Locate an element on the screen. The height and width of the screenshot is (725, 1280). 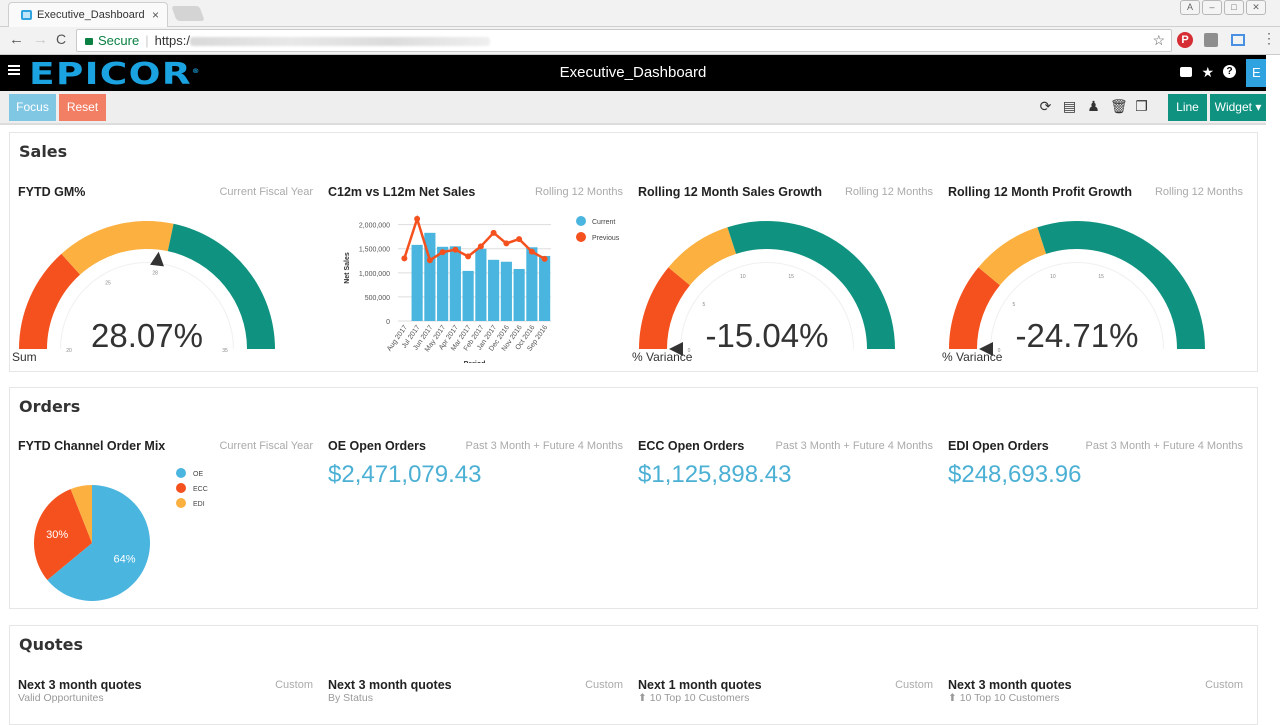
widget-title: FYTD Channel Order Mix is located at coordinates (92, 446).